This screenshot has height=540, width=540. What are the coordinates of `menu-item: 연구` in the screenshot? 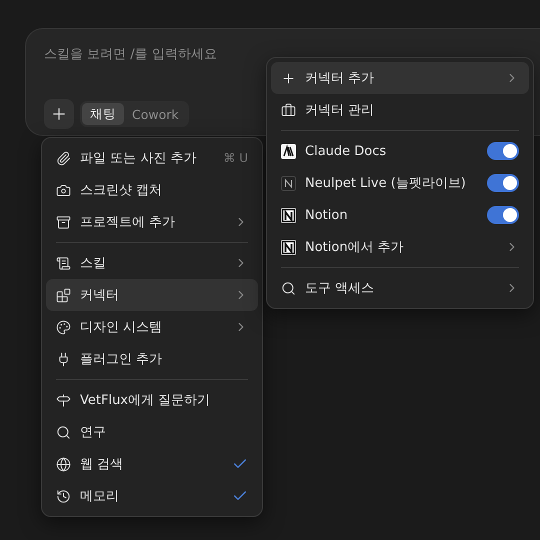 It's located at (152, 432).